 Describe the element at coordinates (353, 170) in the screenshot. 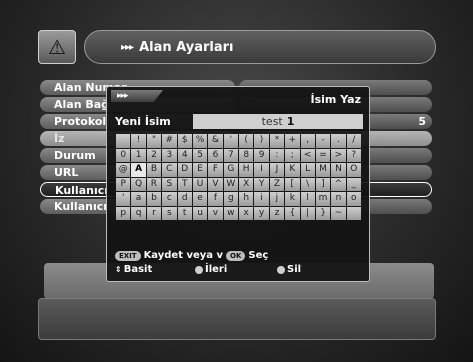

I see `keyboard-key: O` at that location.